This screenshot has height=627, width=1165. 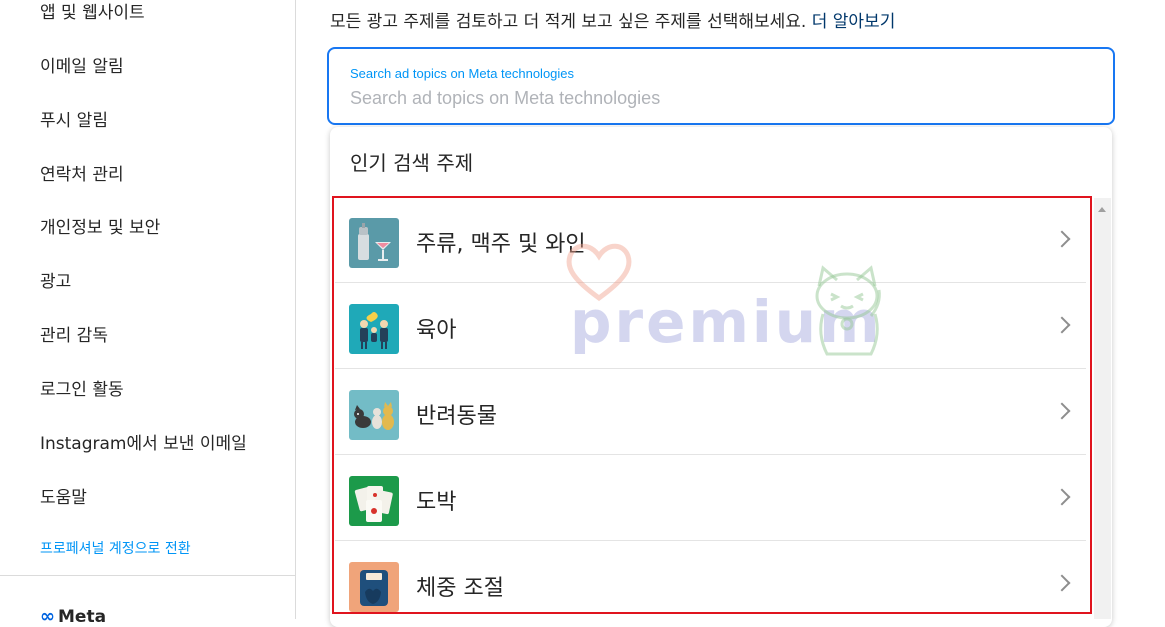 What do you see at coordinates (55, 279) in the screenshot?
I see `sidebar-item-ads: 광고` at bounding box center [55, 279].